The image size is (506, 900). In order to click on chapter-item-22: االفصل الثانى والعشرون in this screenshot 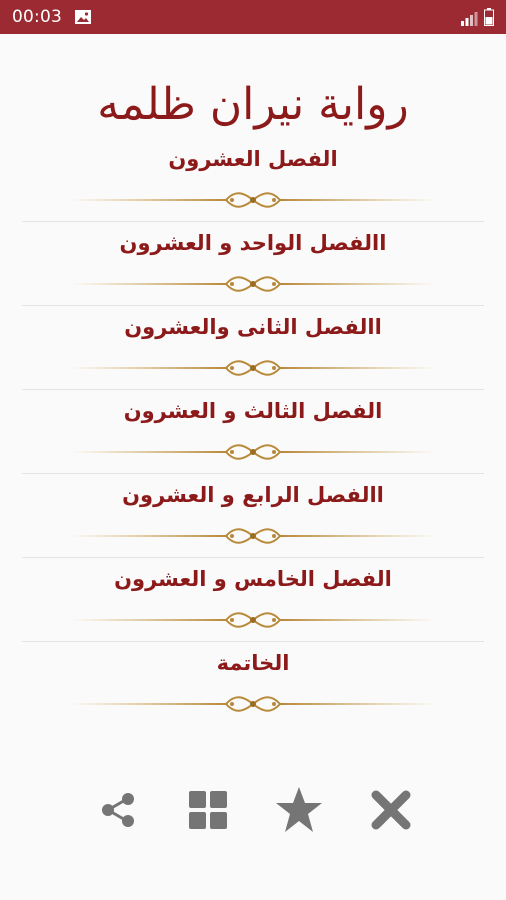, I will do `click(253, 348)`.